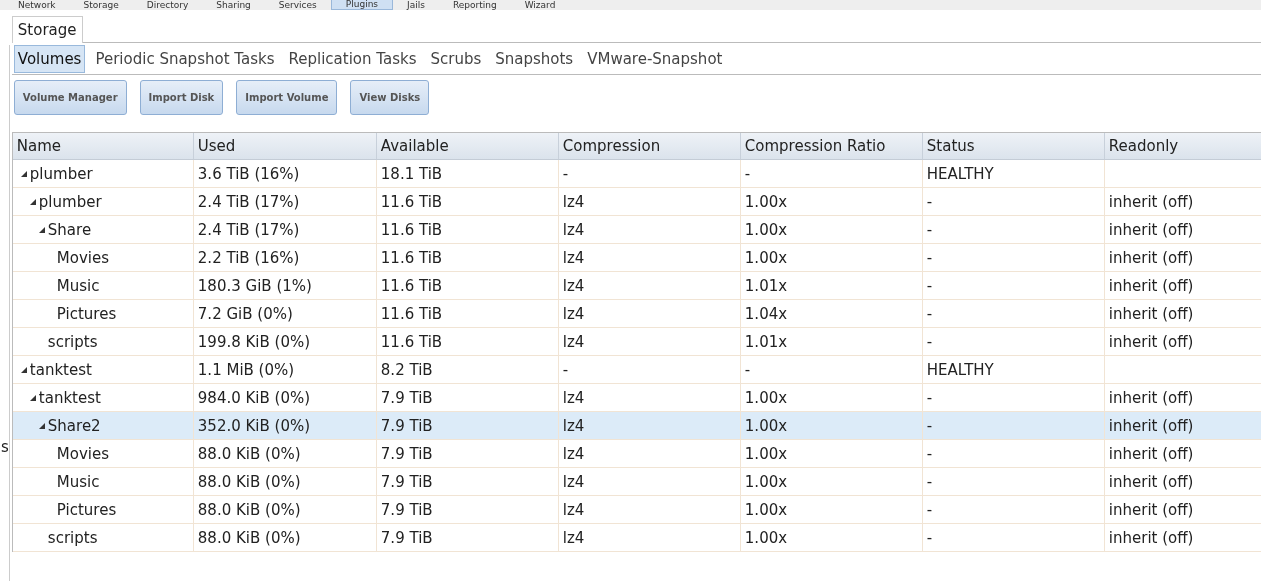  Describe the element at coordinates (636, 454) in the screenshot. I see `table-row: Movies 88.0 KiB (0%) 7.9 TiB lz4 1.00x - inherit (off)` at that location.